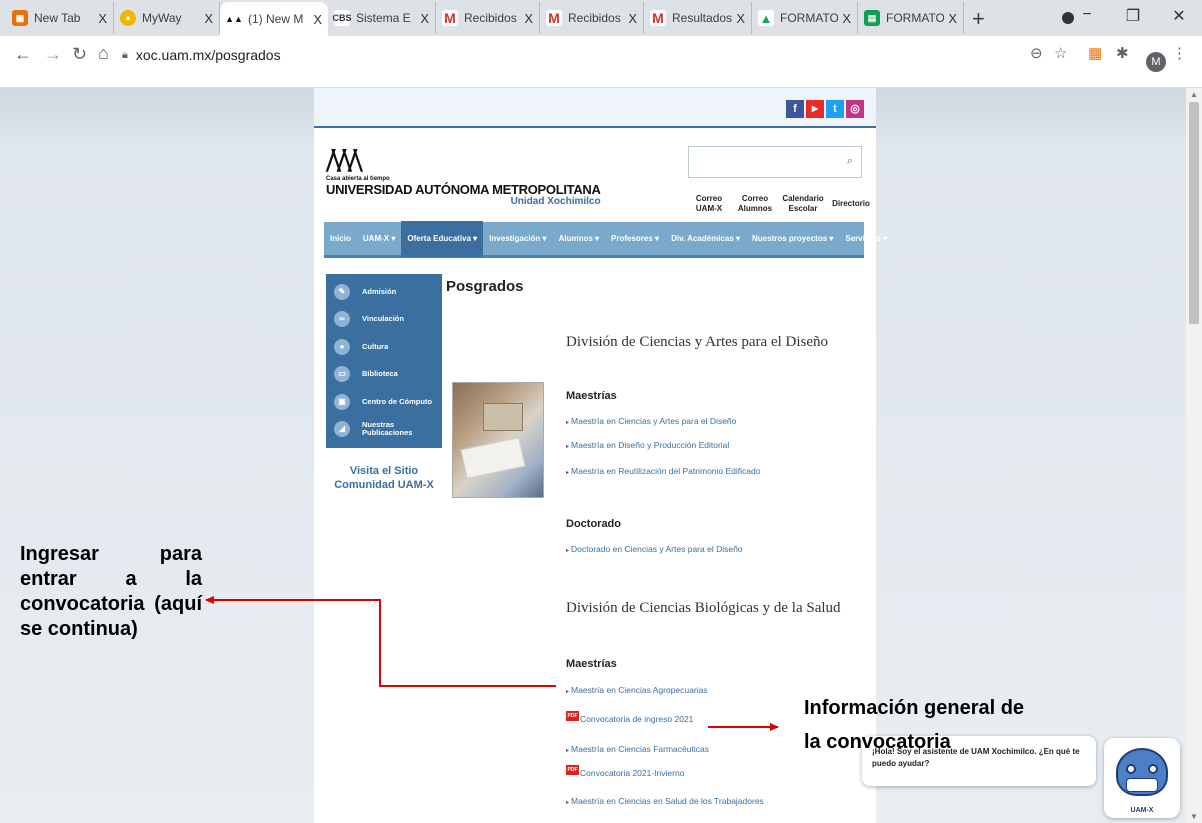 The image size is (1202, 823). I want to click on chatbot-avatar-button: UAM-X, so click(1142, 778).